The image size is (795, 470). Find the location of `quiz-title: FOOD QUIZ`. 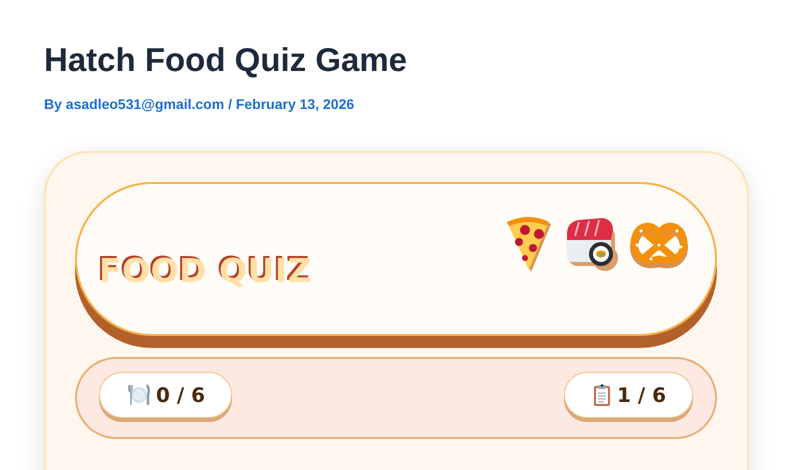

quiz-title: FOOD QUIZ is located at coordinates (205, 270).